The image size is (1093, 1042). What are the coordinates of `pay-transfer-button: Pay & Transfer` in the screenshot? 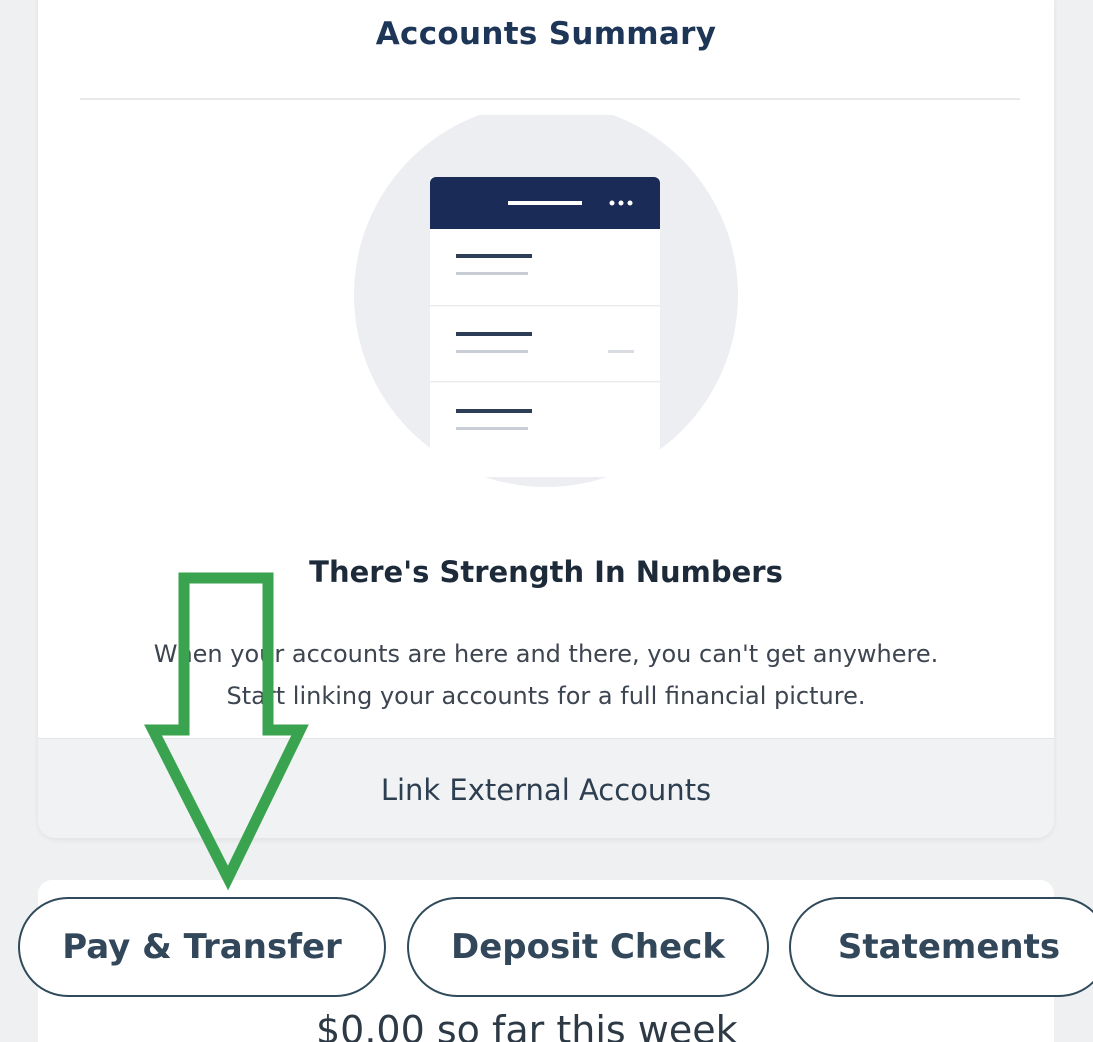 It's located at (202, 947).